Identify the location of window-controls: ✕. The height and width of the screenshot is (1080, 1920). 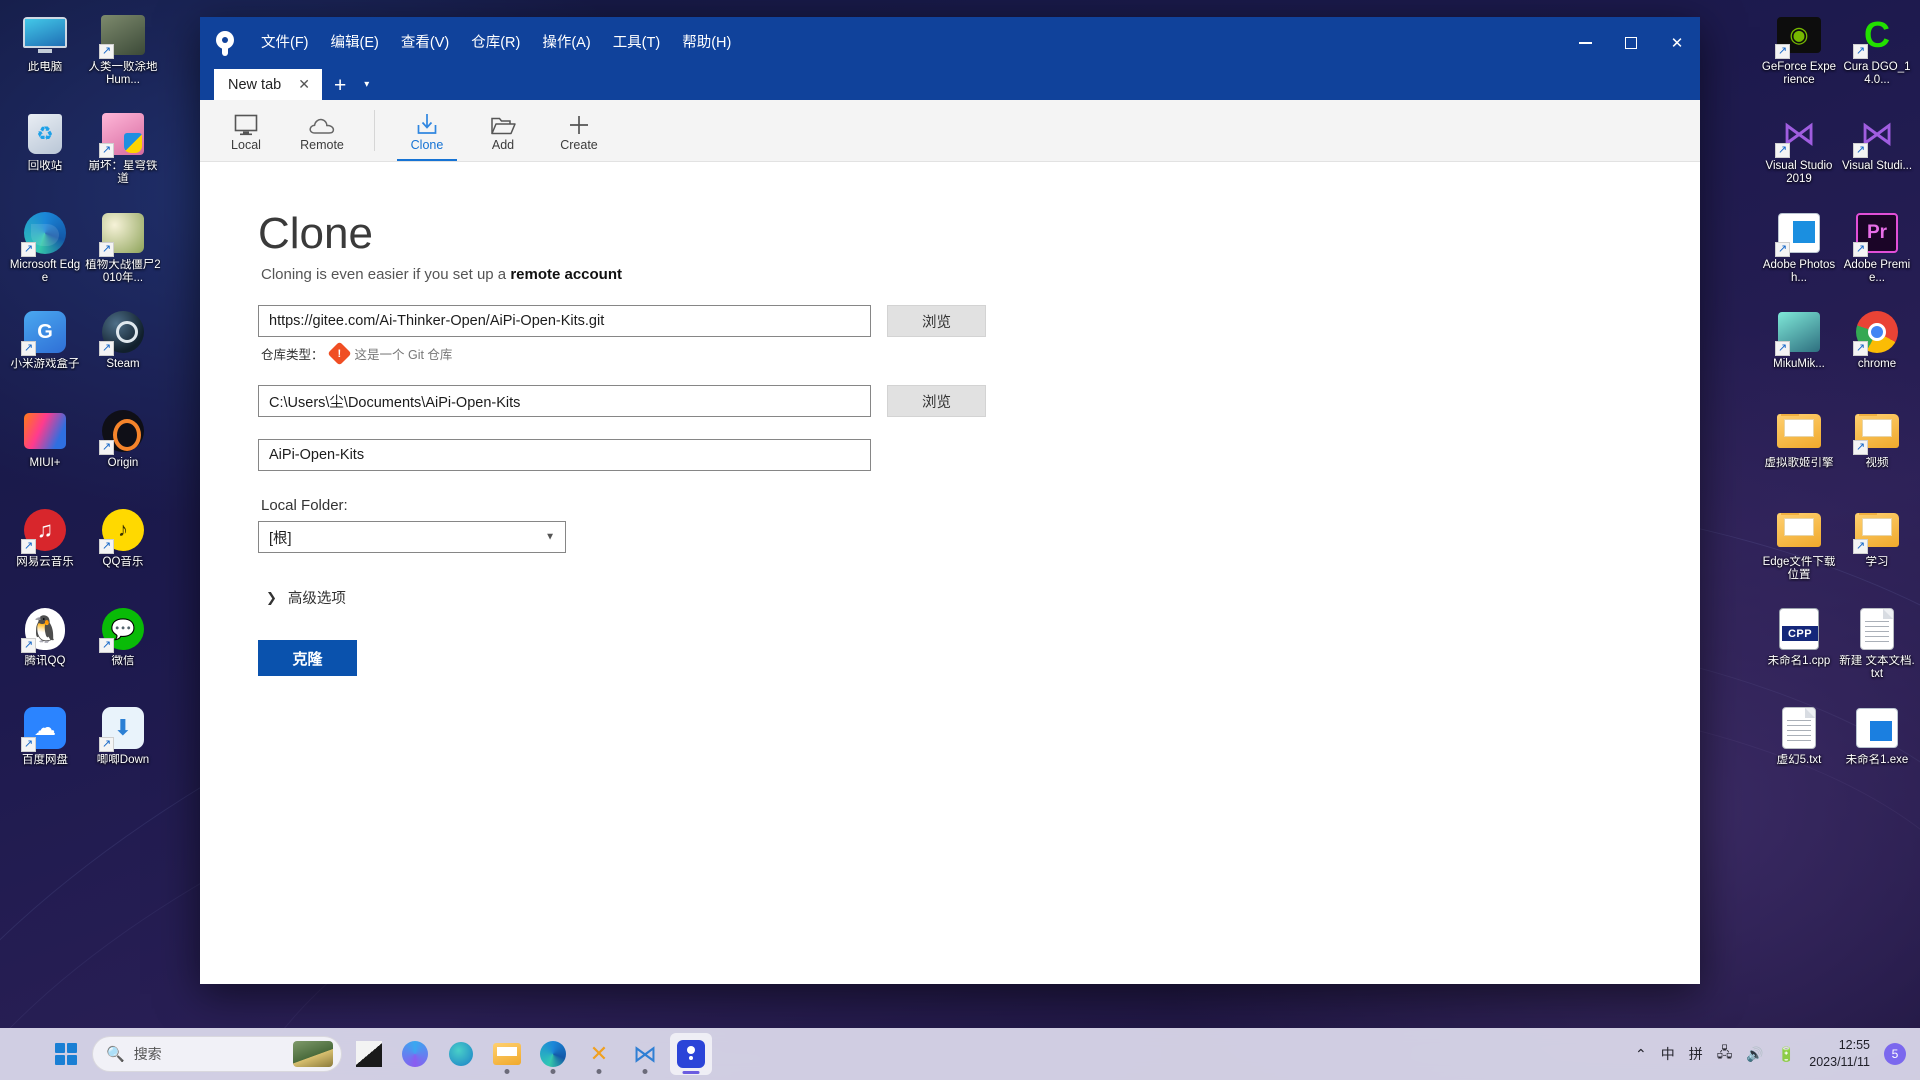
(1631, 43).